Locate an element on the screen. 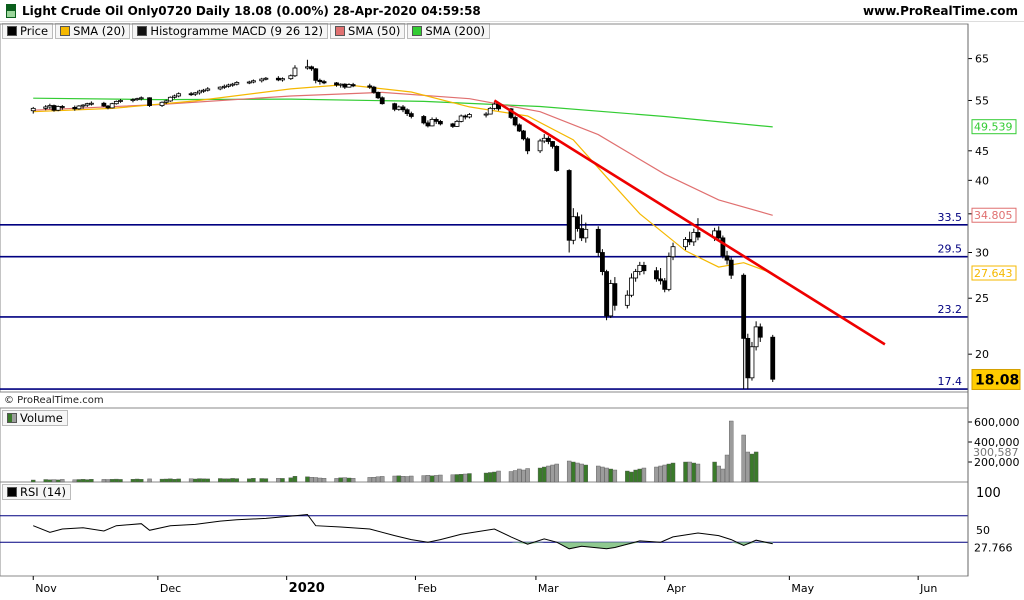  x-axis-label: Nov is located at coordinates (46, 588).